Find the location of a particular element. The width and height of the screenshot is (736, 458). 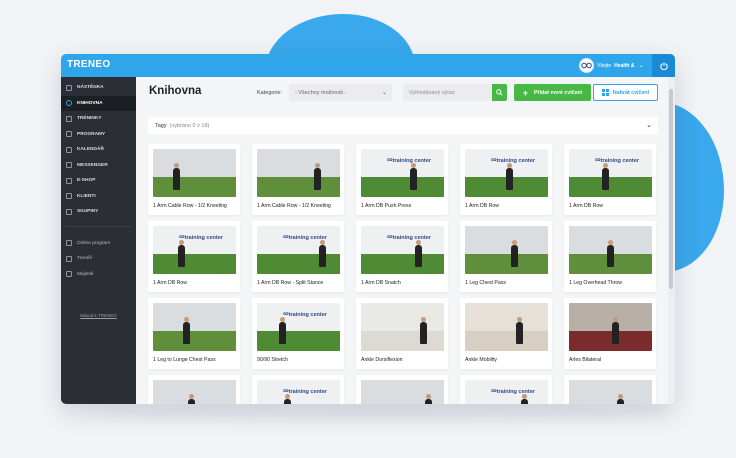

exercise-card: ∞training center 90/90 Stretch is located at coordinates (298, 333).